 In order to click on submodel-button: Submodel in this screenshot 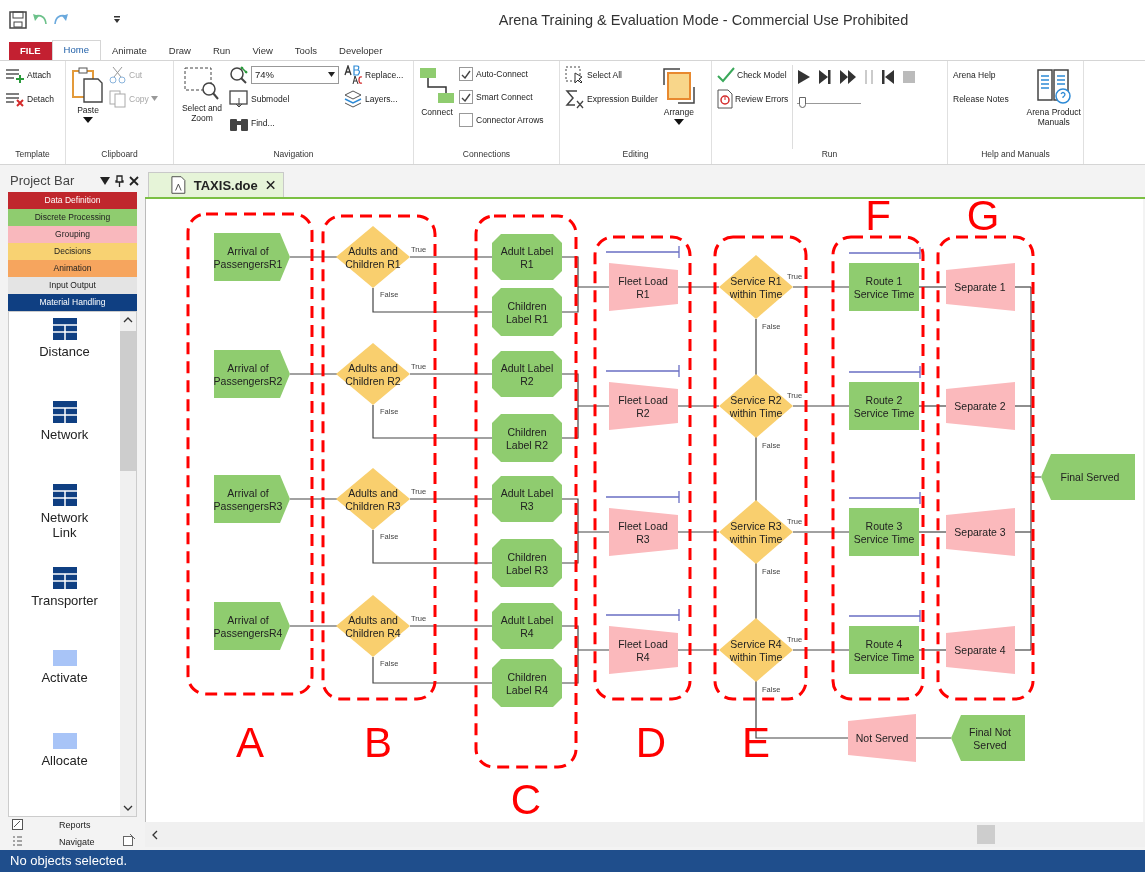, I will do `click(284, 98)`.